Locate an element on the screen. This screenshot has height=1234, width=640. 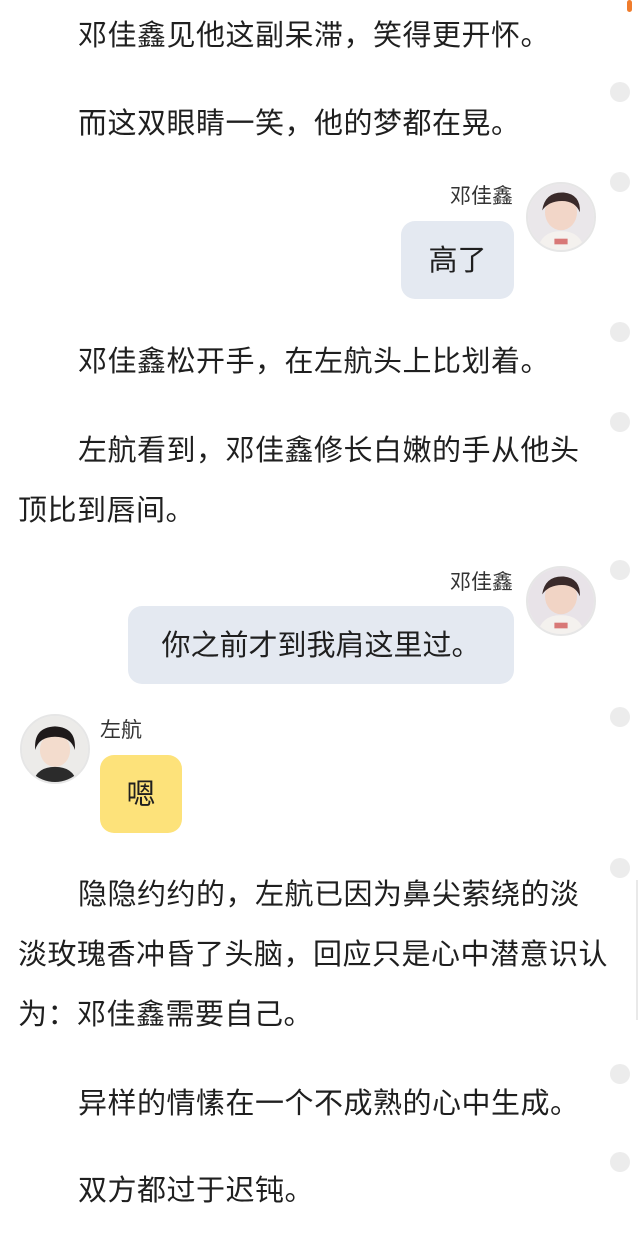
story-paragraph: 双方都过于迟钝。 is located at coordinates (196, 1190).